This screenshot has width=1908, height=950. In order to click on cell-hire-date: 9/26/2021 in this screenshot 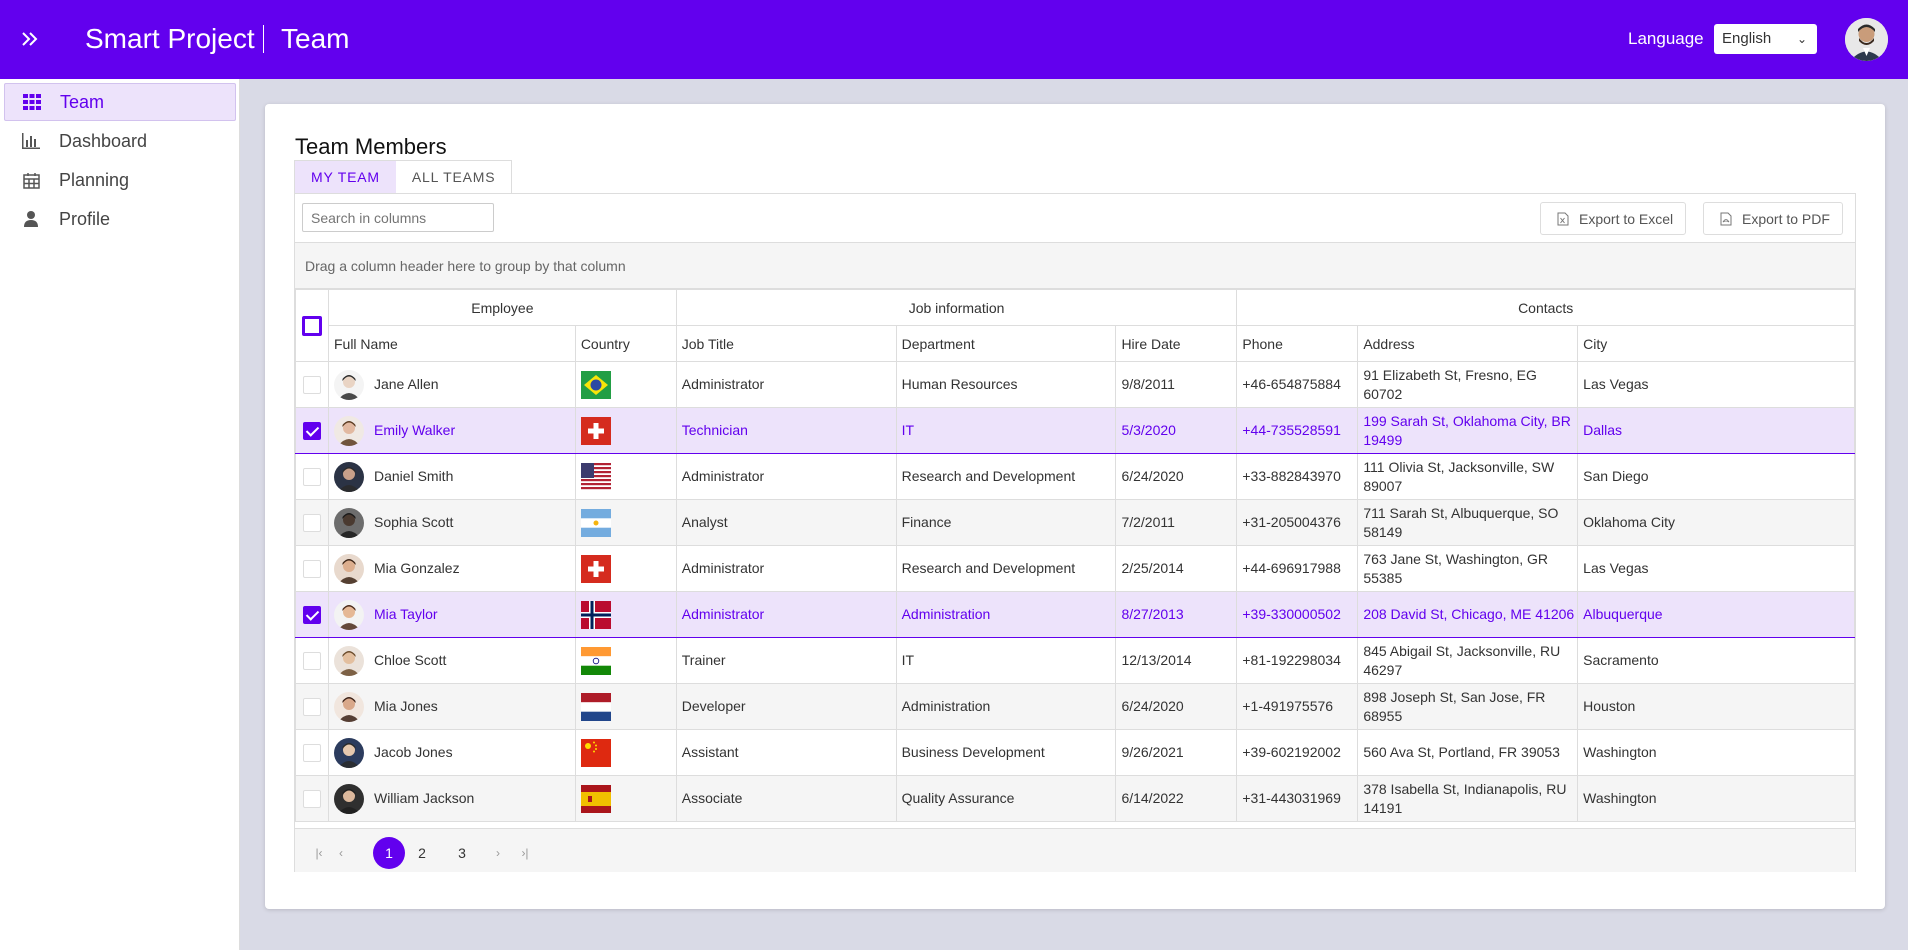, I will do `click(1176, 752)`.